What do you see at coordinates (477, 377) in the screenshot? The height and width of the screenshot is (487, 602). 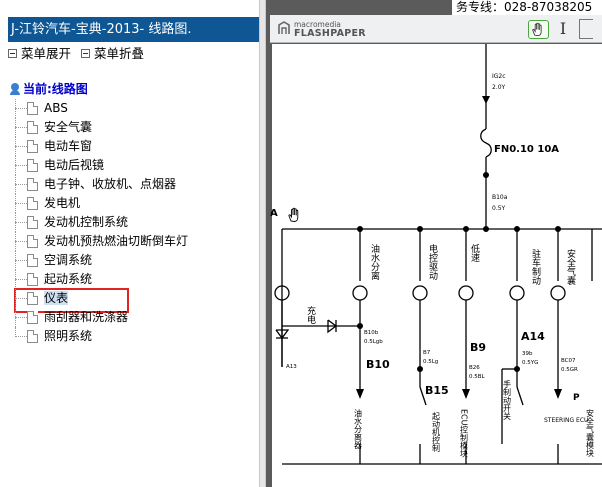 I see `wire-label: 0.5BL` at bounding box center [477, 377].